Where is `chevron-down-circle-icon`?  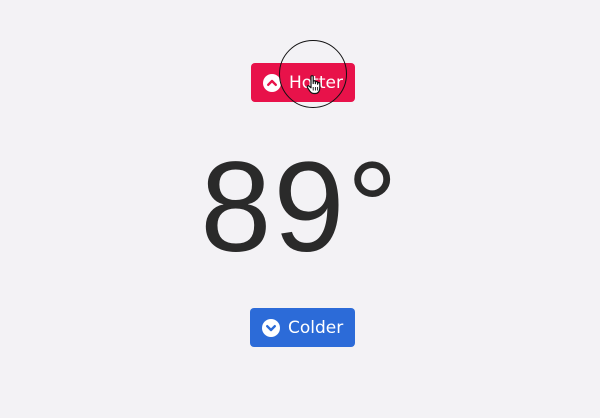 chevron-down-circle-icon is located at coordinates (271, 327).